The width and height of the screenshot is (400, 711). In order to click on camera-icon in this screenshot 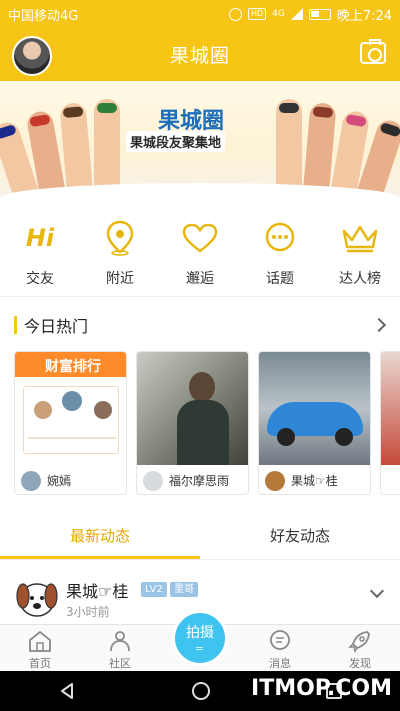, I will do `click(373, 51)`.